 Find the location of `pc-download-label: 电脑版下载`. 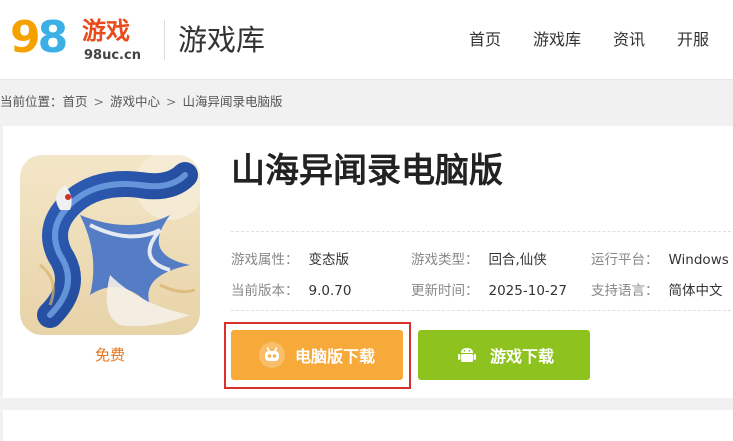

pc-download-label: 电脑版下载 is located at coordinates (334, 356).